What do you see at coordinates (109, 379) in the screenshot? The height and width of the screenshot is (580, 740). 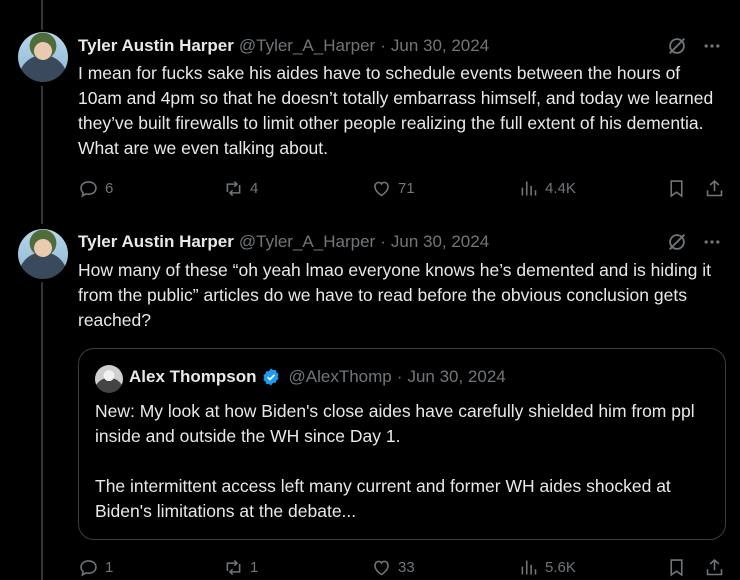 I see `quoted-author-avatar` at bounding box center [109, 379].